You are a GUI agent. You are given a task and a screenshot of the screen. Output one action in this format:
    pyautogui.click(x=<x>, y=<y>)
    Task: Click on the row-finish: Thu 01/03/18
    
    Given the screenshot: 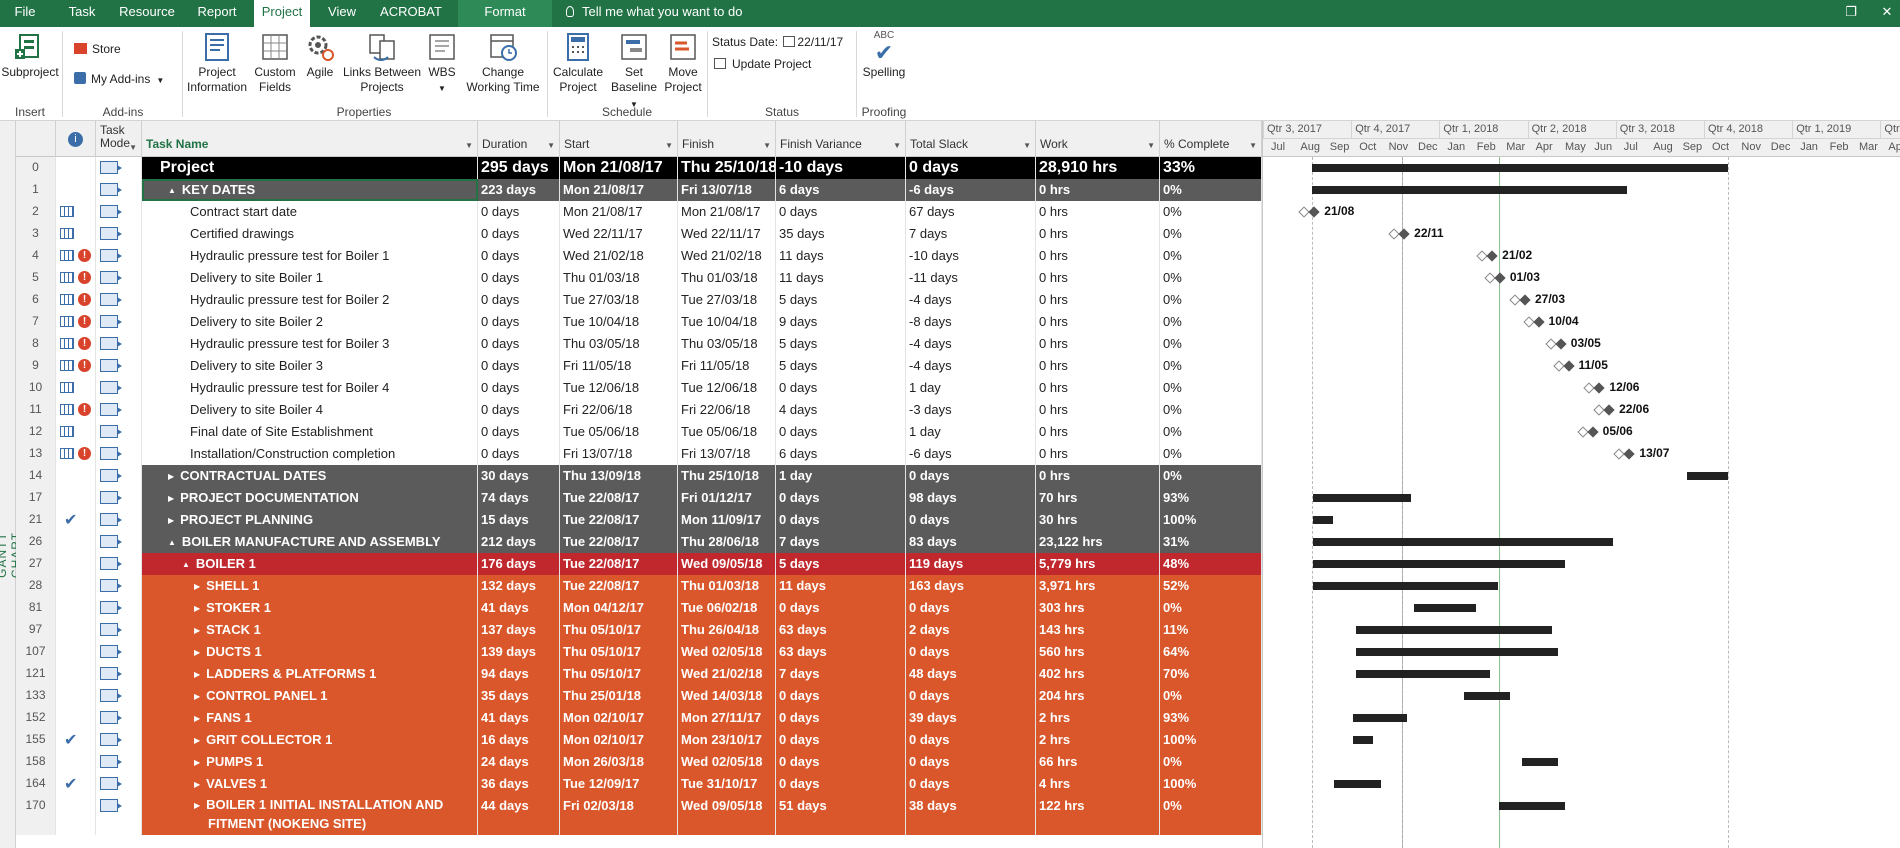 What is the action you would take?
    pyautogui.click(x=727, y=586)
    